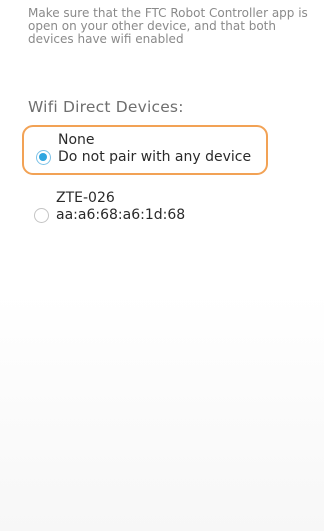  I want to click on device-name: None, so click(76, 140).